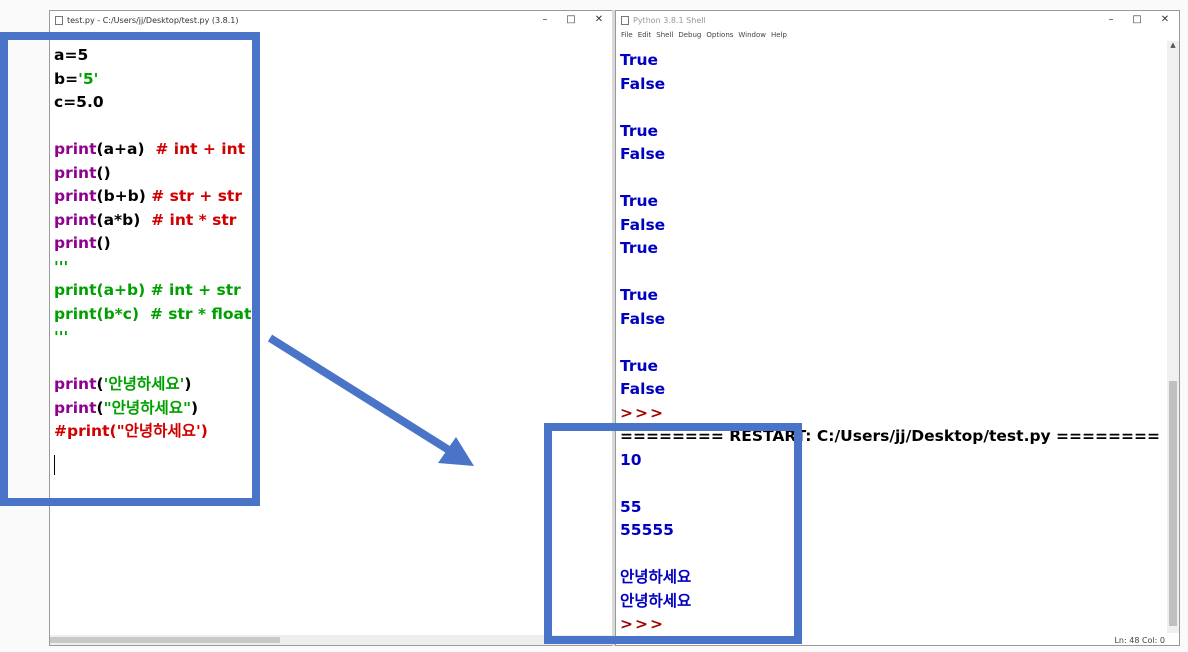 The width and height of the screenshot is (1188, 652). Describe the element at coordinates (370, 400) in the screenshot. I see `annotation-arrow-icon` at that location.